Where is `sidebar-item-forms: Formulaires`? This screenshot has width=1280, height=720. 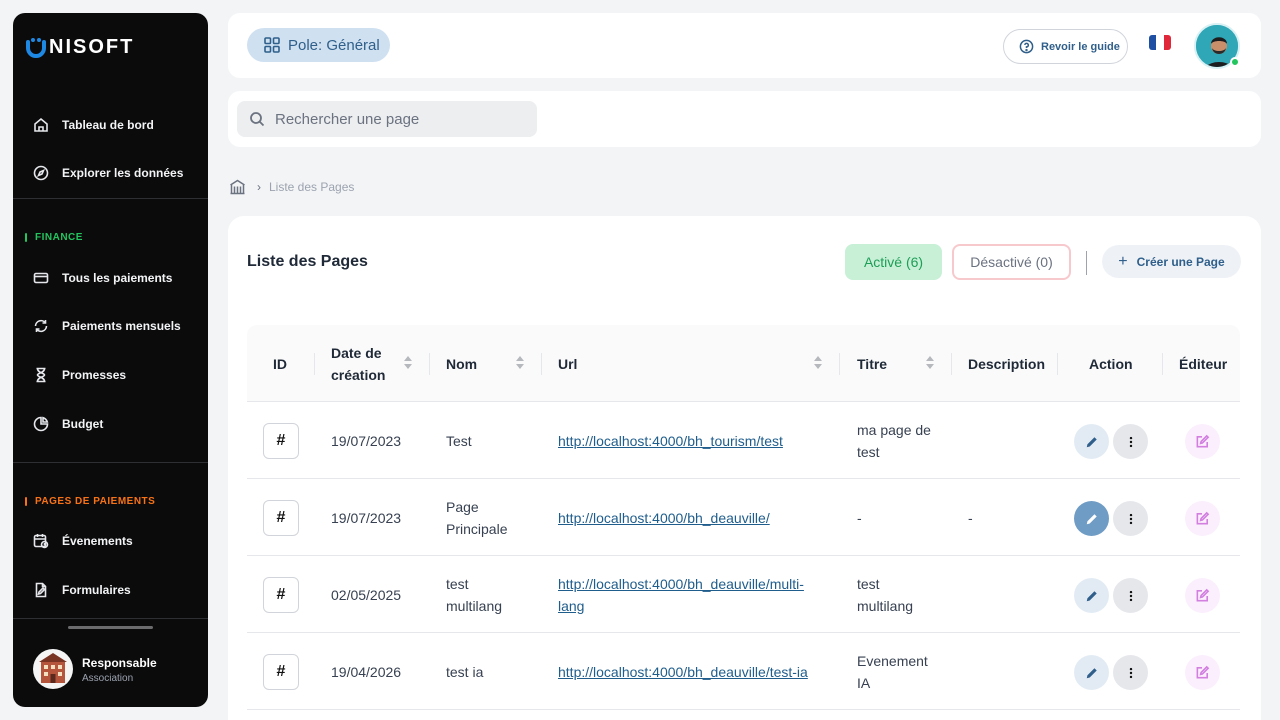
sidebar-item-forms: Formulaires is located at coordinates (110, 590).